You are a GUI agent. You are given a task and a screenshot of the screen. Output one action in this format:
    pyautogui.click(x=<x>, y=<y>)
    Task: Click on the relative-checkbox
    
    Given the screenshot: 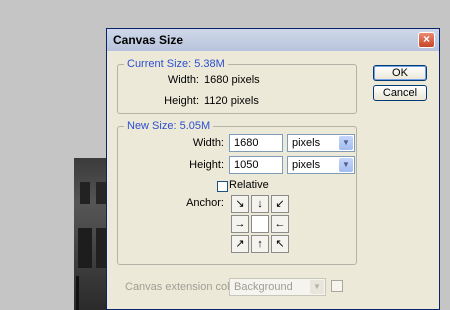 What is the action you would take?
    pyautogui.click(x=222, y=186)
    